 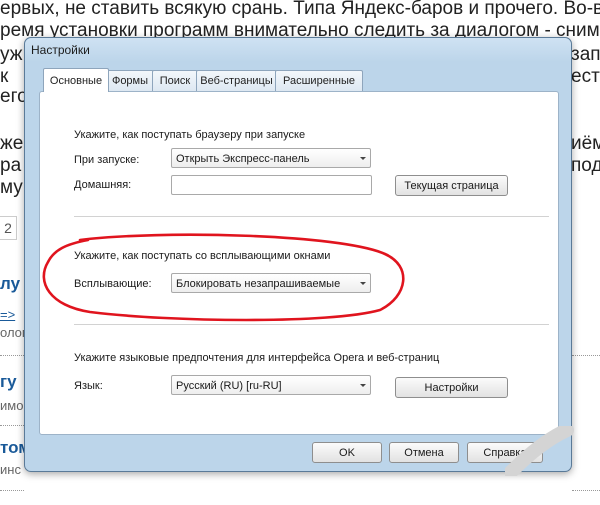 What do you see at coordinates (11, 187) in the screenshot?
I see `article-line: му` at bounding box center [11, 187].